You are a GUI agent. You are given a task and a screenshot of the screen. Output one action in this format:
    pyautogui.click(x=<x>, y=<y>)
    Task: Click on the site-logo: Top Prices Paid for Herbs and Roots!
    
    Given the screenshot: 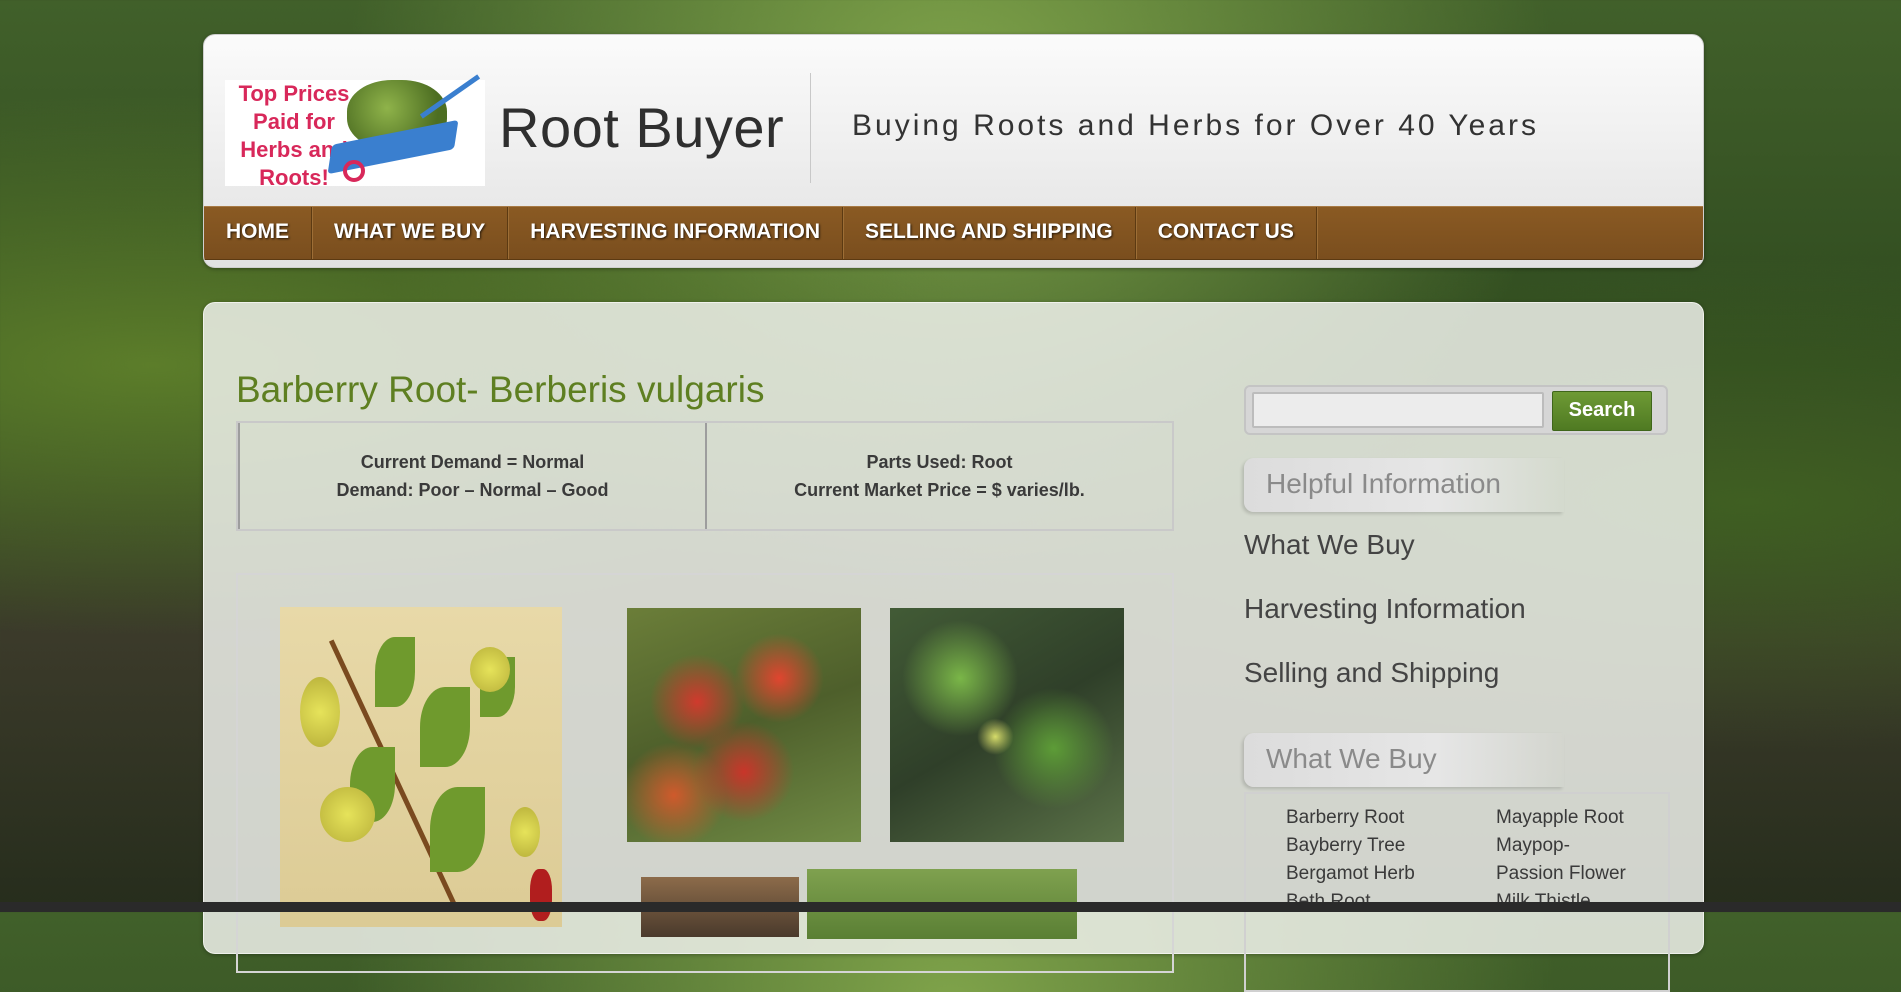 What is the action you would take?
    pyautogui.click(x=355, y=132)
    